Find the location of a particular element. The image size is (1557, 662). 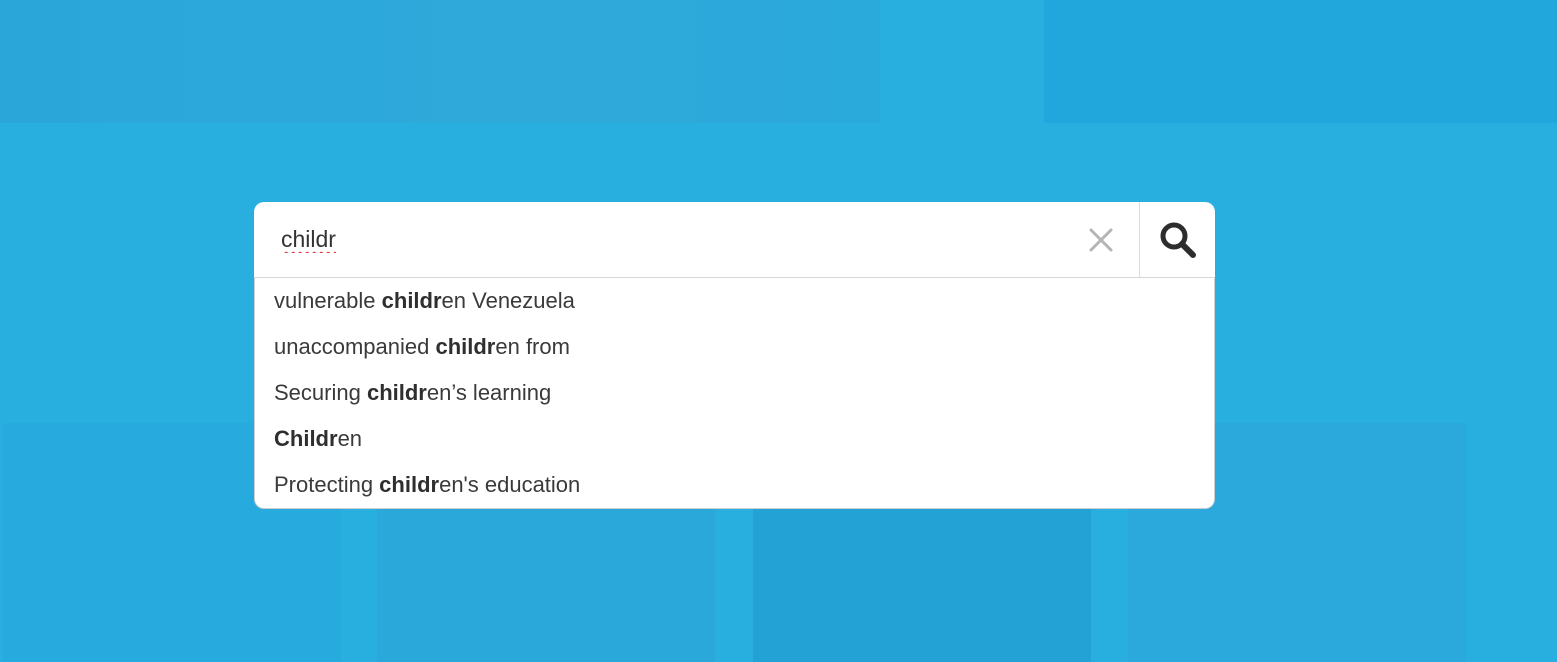

suggestion-item: Securing children’s learning is located at coordinates (734, 393).